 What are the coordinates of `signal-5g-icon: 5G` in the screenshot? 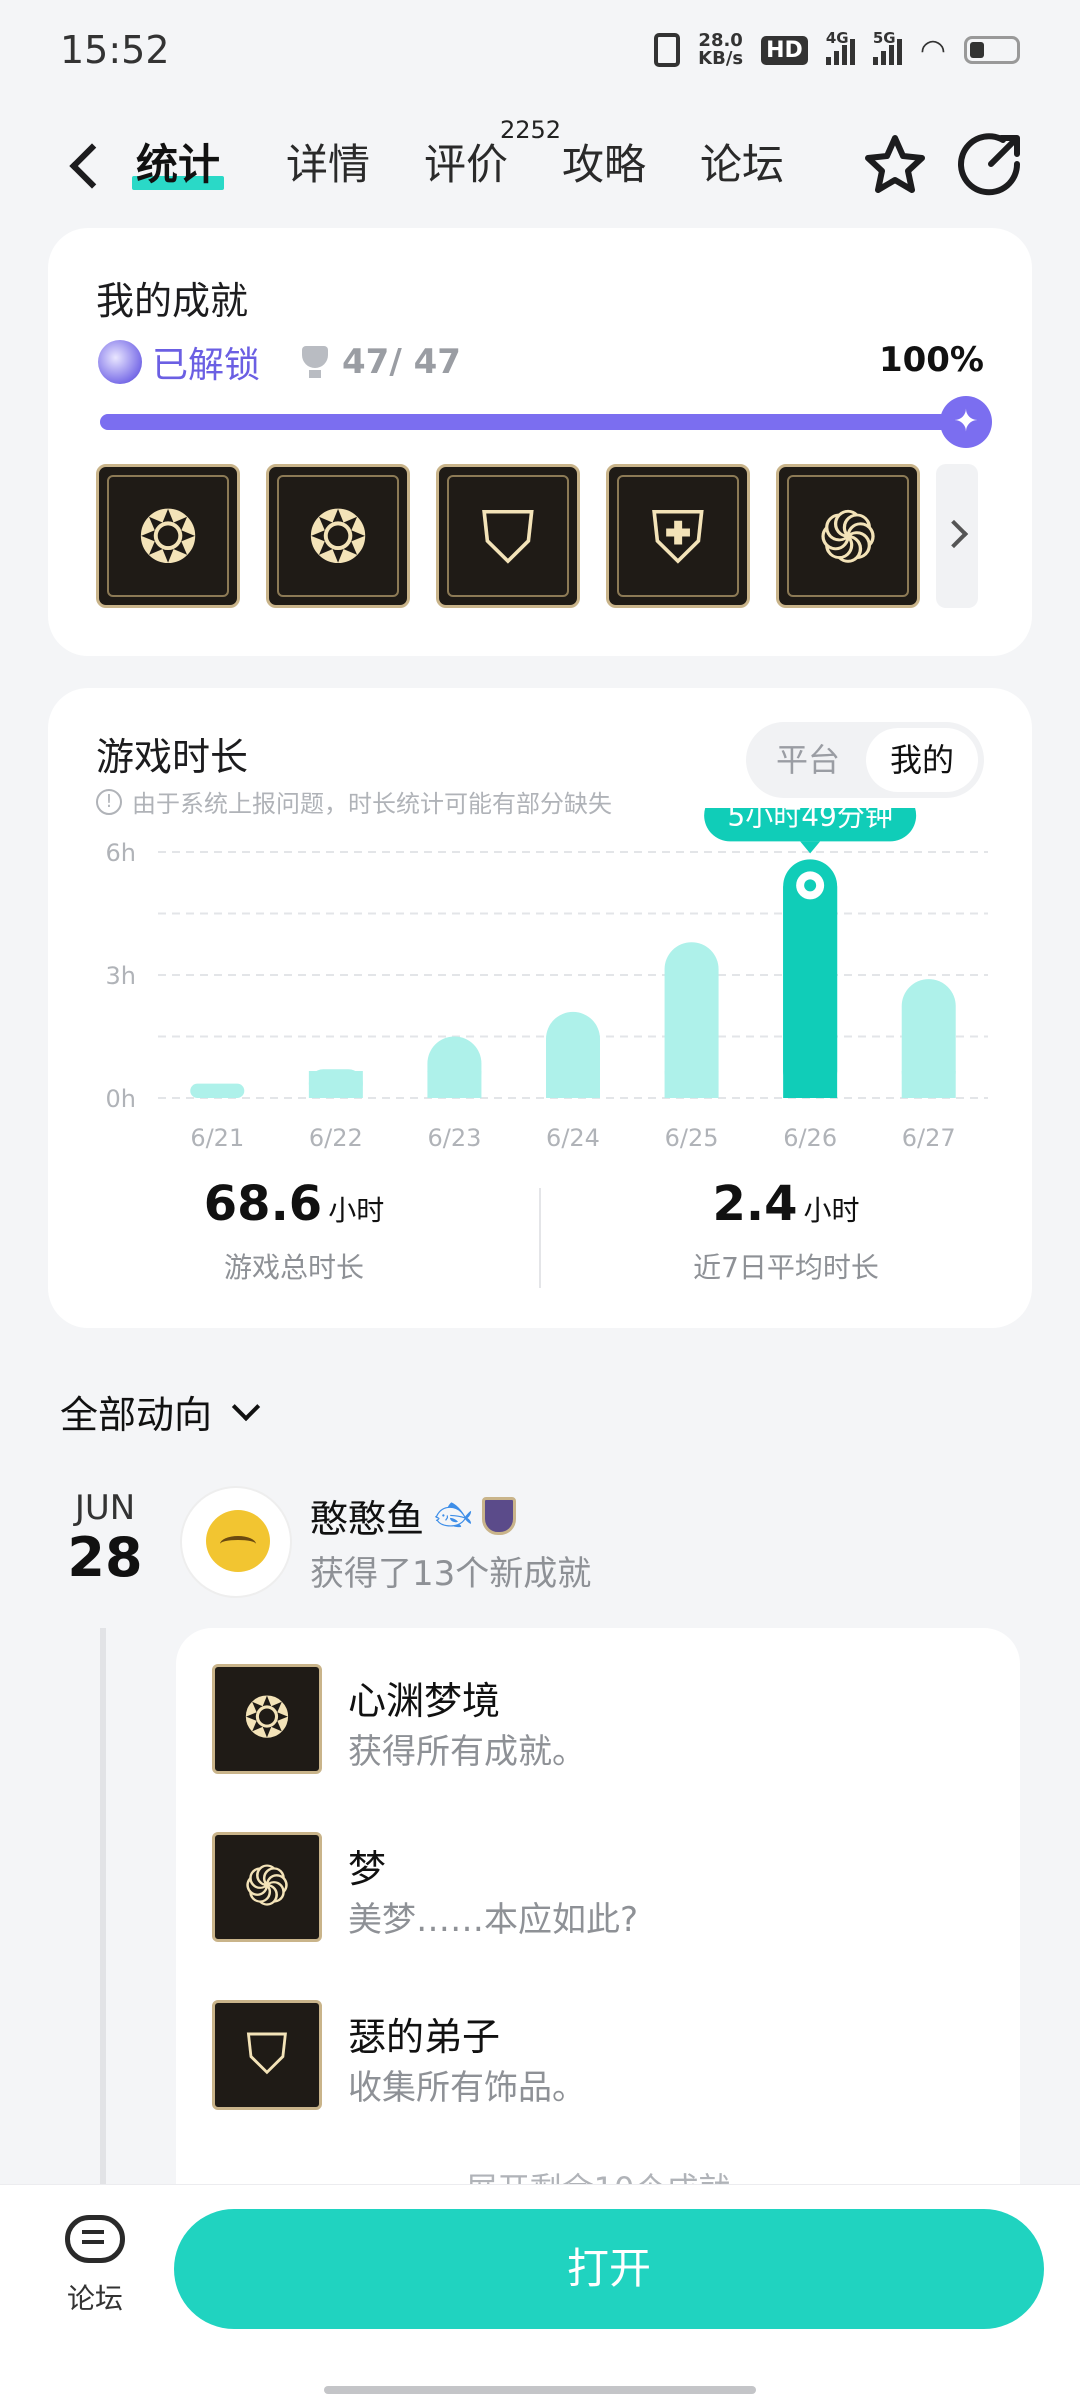 It's located at (887, 47).